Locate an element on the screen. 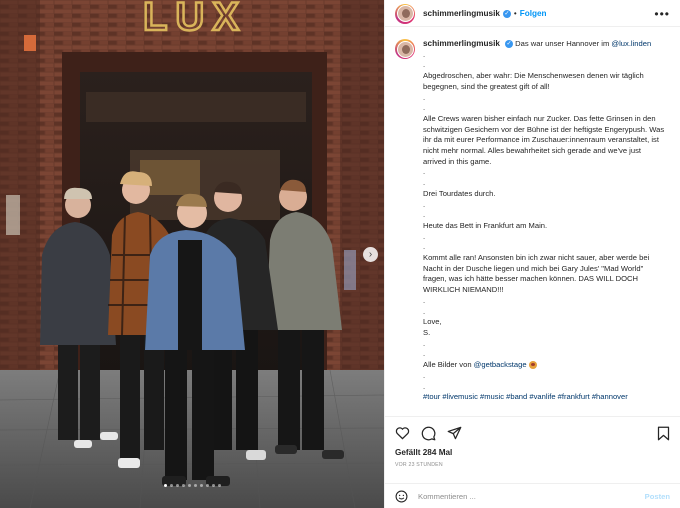 The height and width of the screenshot is (508, 680). header-username: schimmerlingmusik is located at coordinates (461, 13).